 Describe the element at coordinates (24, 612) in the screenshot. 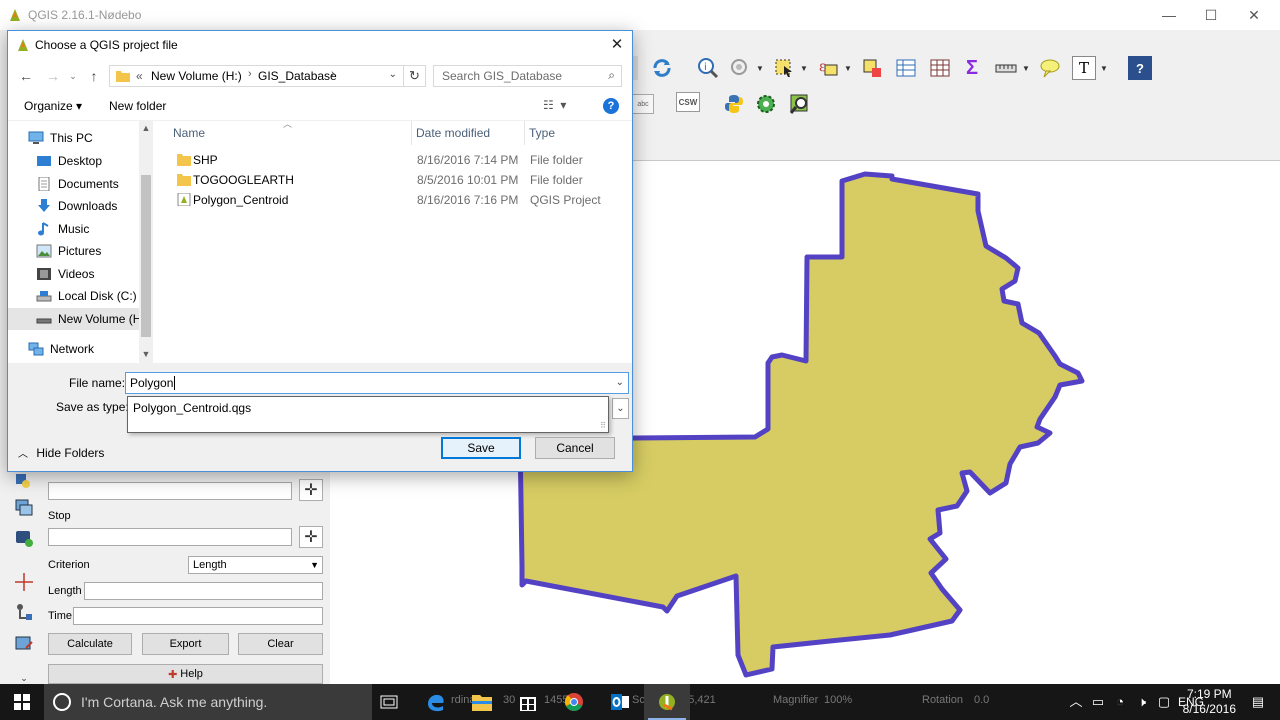

I see `tool-route-icon` at that location.